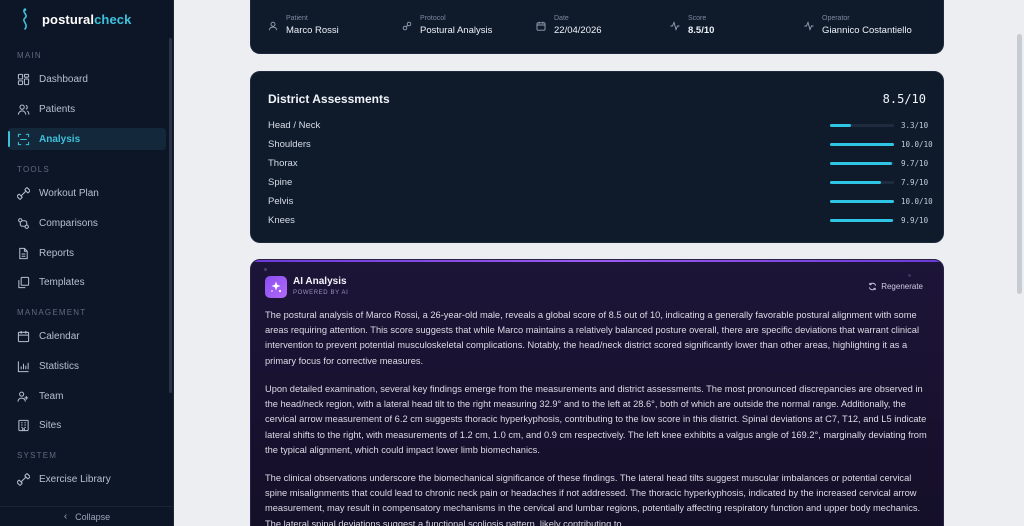  What do you see at coordinates (25, 19) in the screenshot?
I see `spine-logo-icon` at bounding box center [25, 19].